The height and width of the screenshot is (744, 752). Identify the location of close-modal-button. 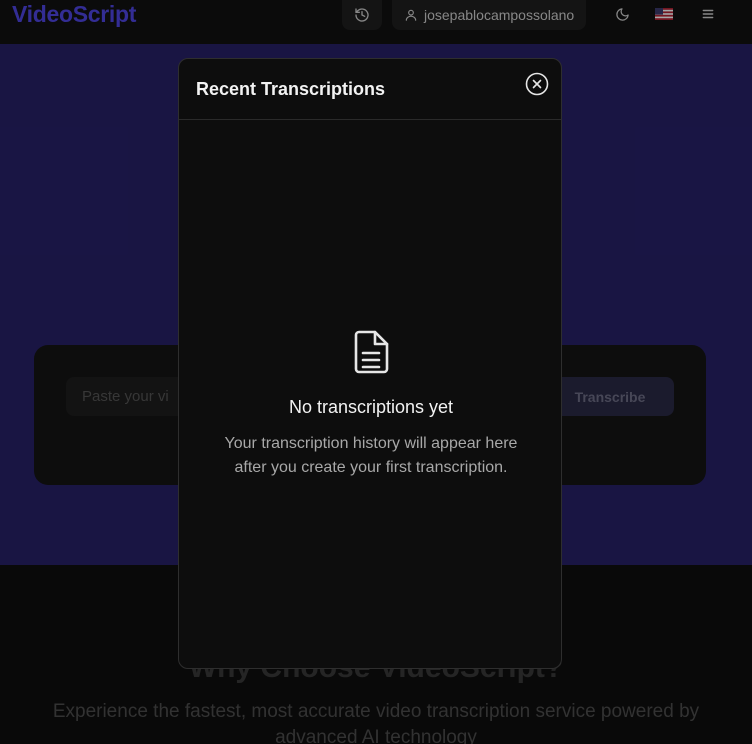
(537, 84).